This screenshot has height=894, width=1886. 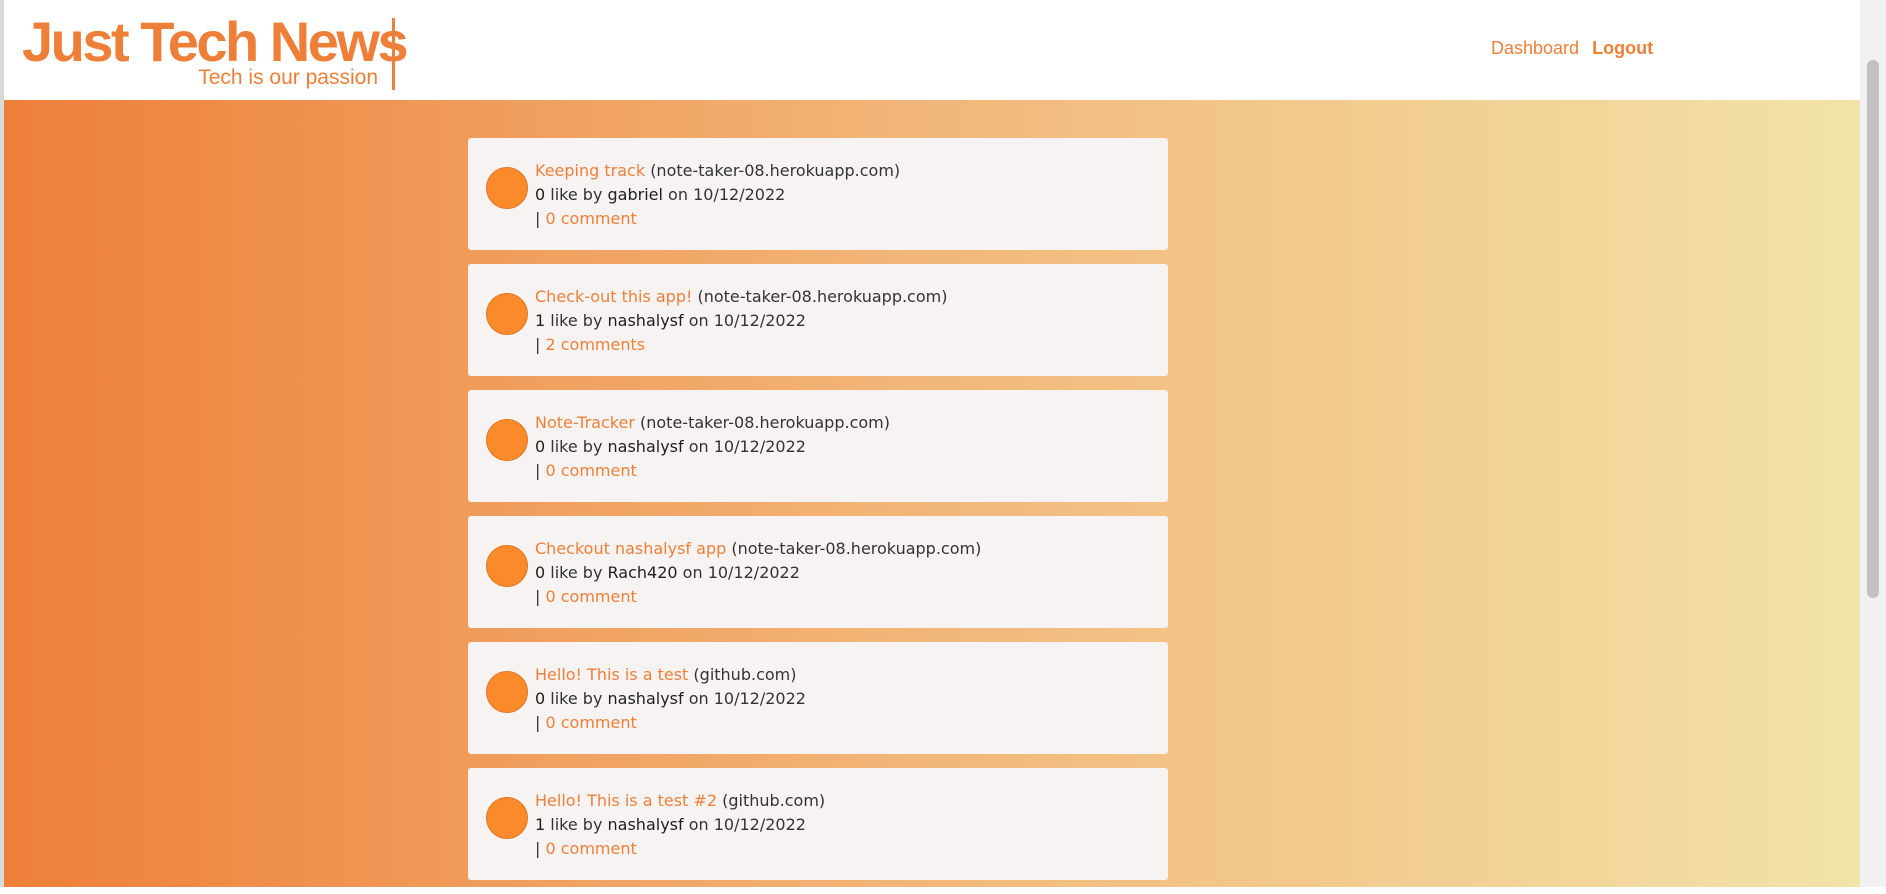 What do you see at coordinates (741, 345) in the screenshot?
I see `post-comments-line: | 2 comments` at bounding box center [741, 345].